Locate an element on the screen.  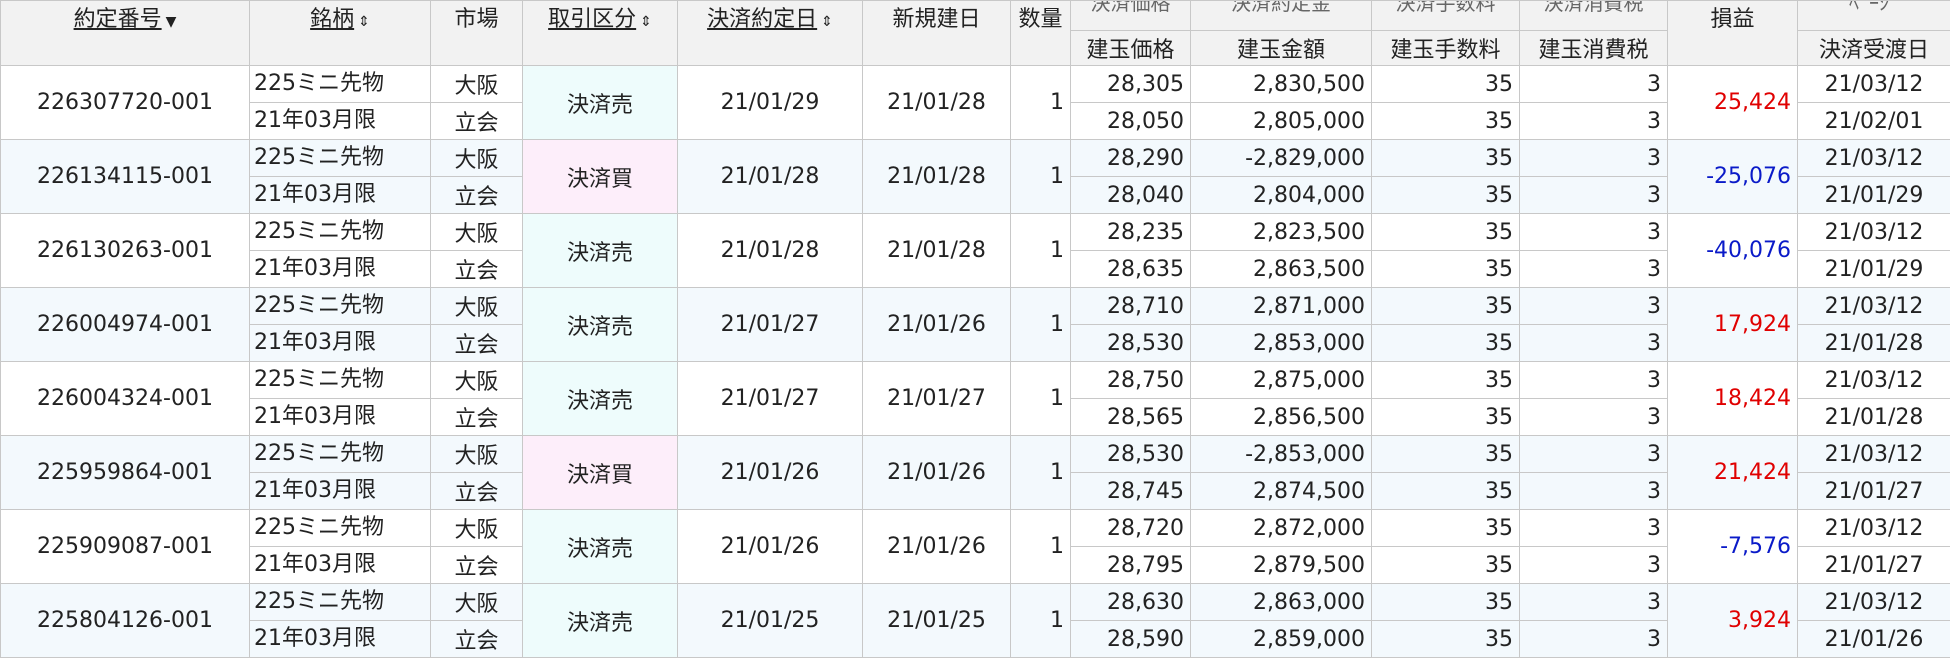
open-amount: 2,856,500 is located at coordinates (1281, 417).